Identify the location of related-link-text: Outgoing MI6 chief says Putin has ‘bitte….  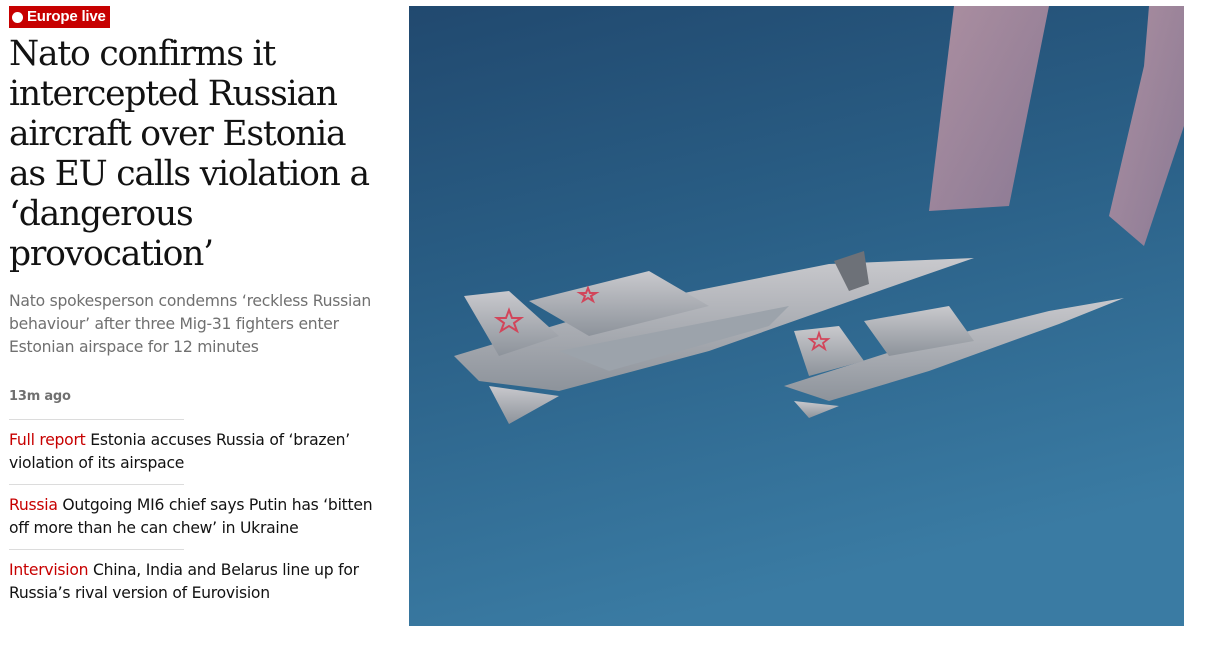
(191, 516).